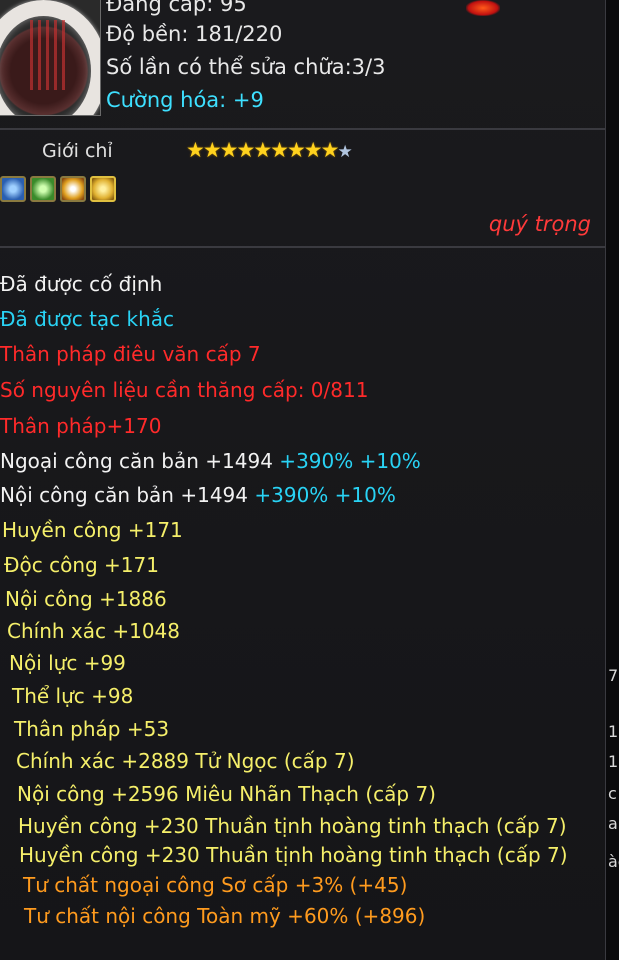 This screenshot has height=960, width=619. I want to click on edge-glyph: 7, so click(613, 675).